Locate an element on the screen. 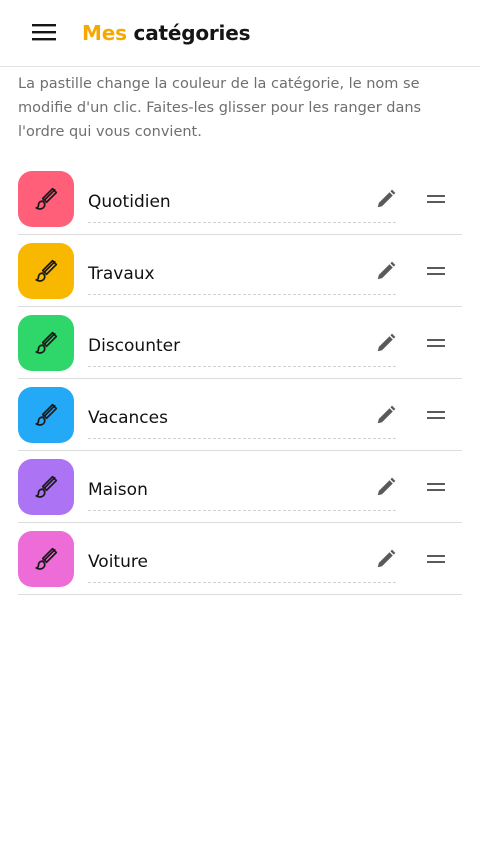 The height and width of the screenshot is (853, 480). category-name-field: Travaux is located at coordinates (242, 274).